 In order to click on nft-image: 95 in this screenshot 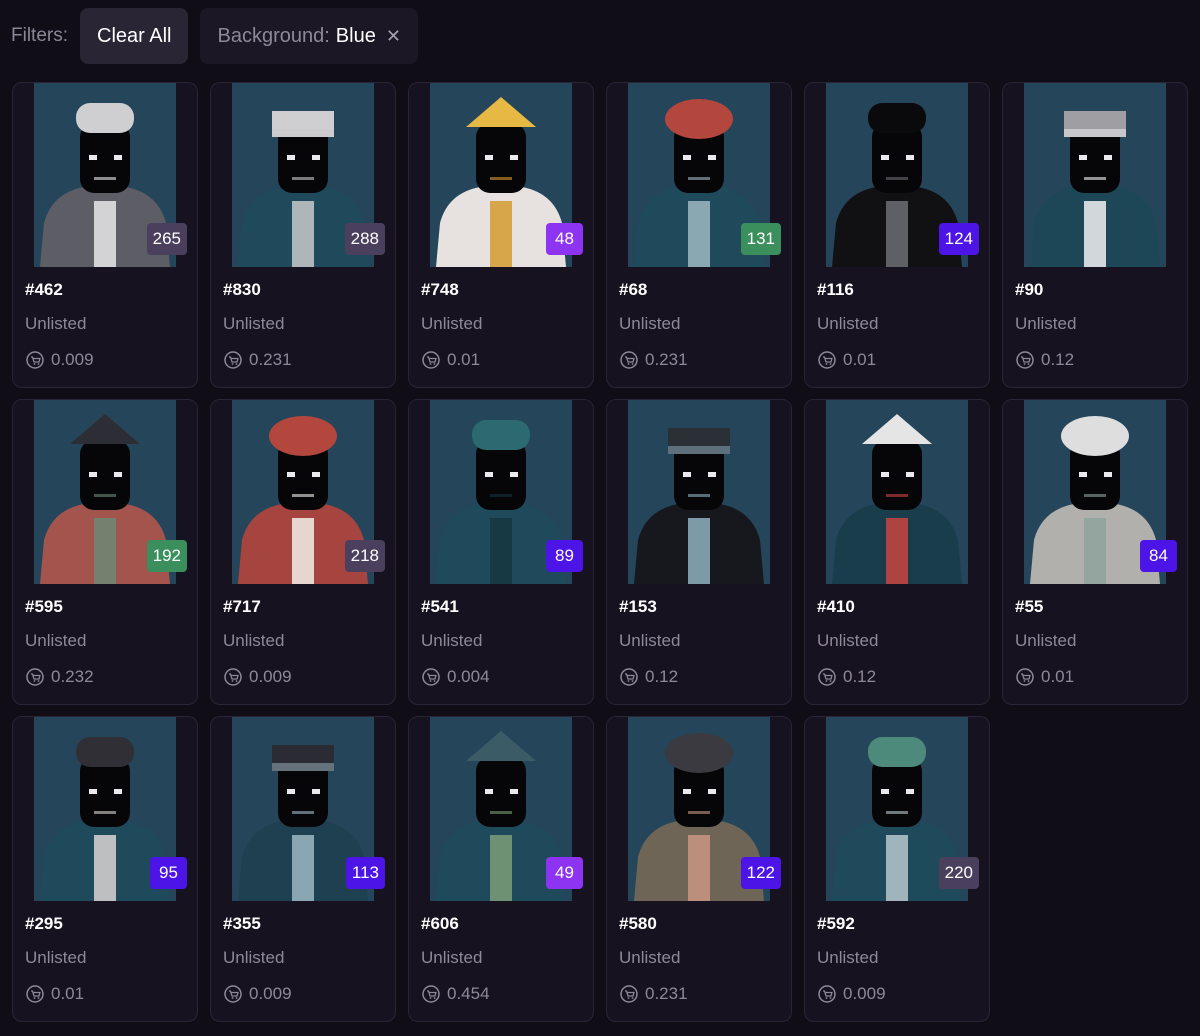, I will do `click(105, 809)`.